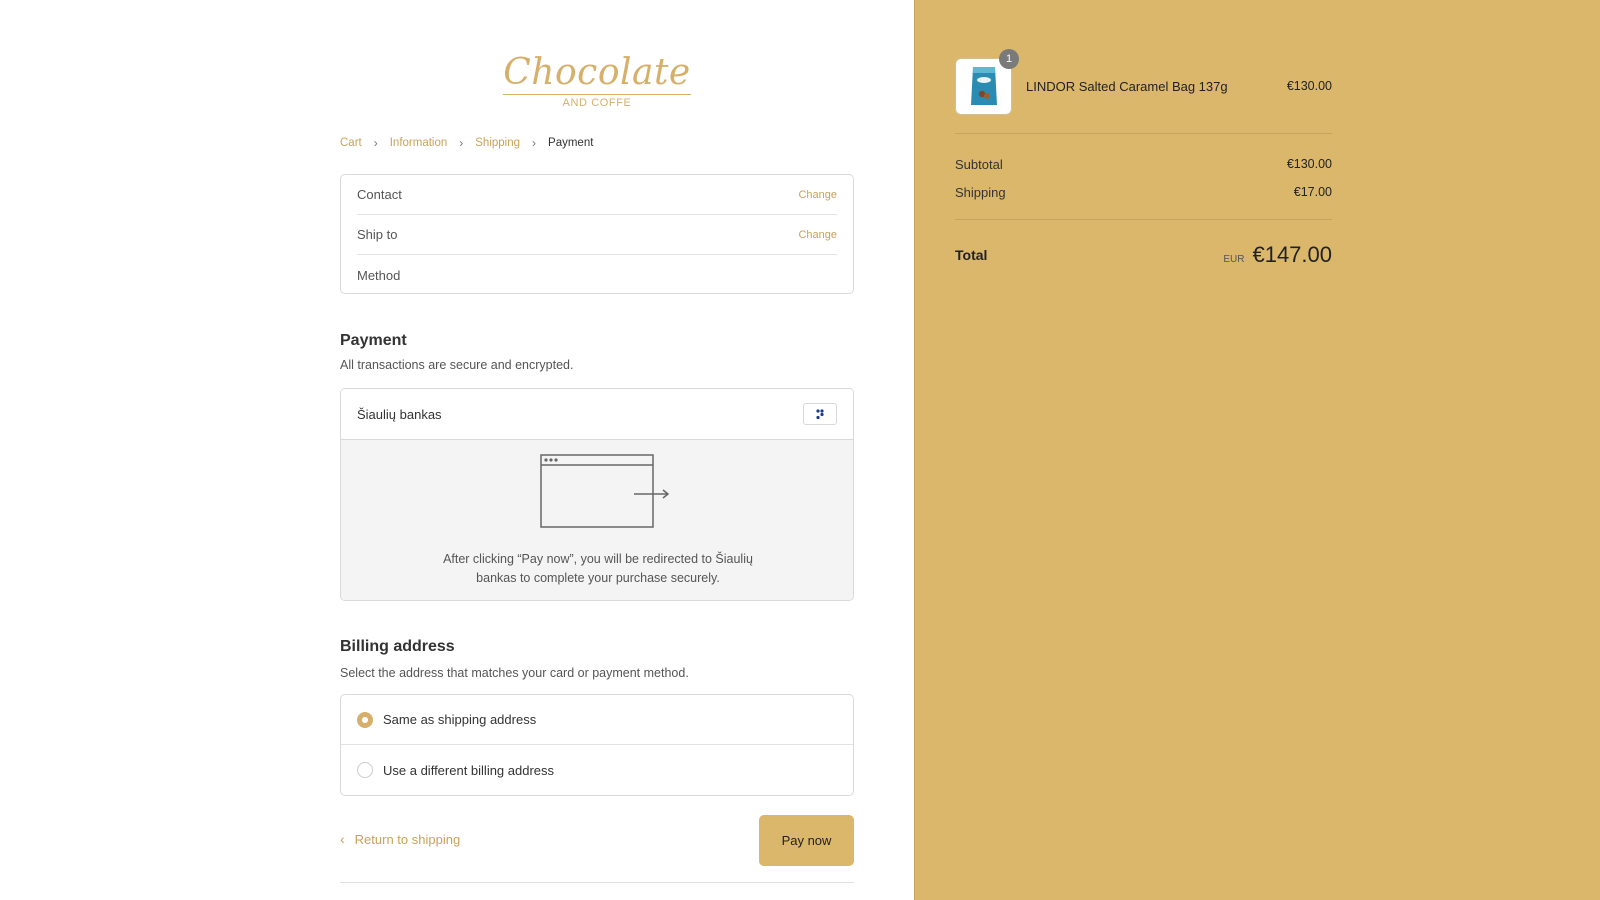 The width and height of the screenshot is (1600, 900). Describe the element at coordinates (379, 275) in the screenshot. I see `review-method-label: Method` at that location.